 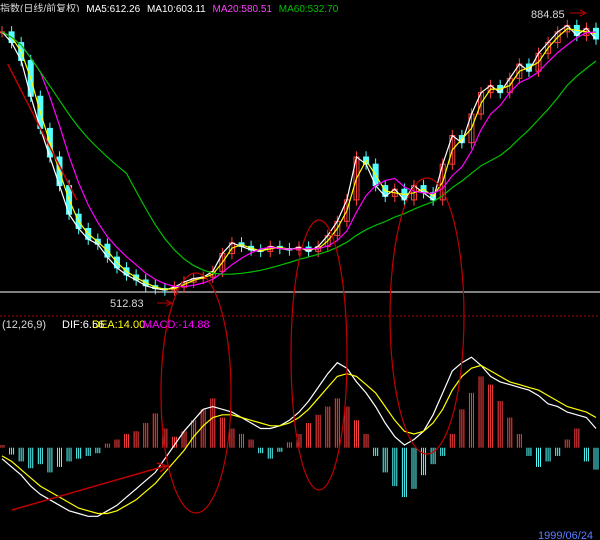 What do you see at coordinates (127, 304) in the screenshot?
I see `low-price-label: 512.83` at bounding box center [127, 304].